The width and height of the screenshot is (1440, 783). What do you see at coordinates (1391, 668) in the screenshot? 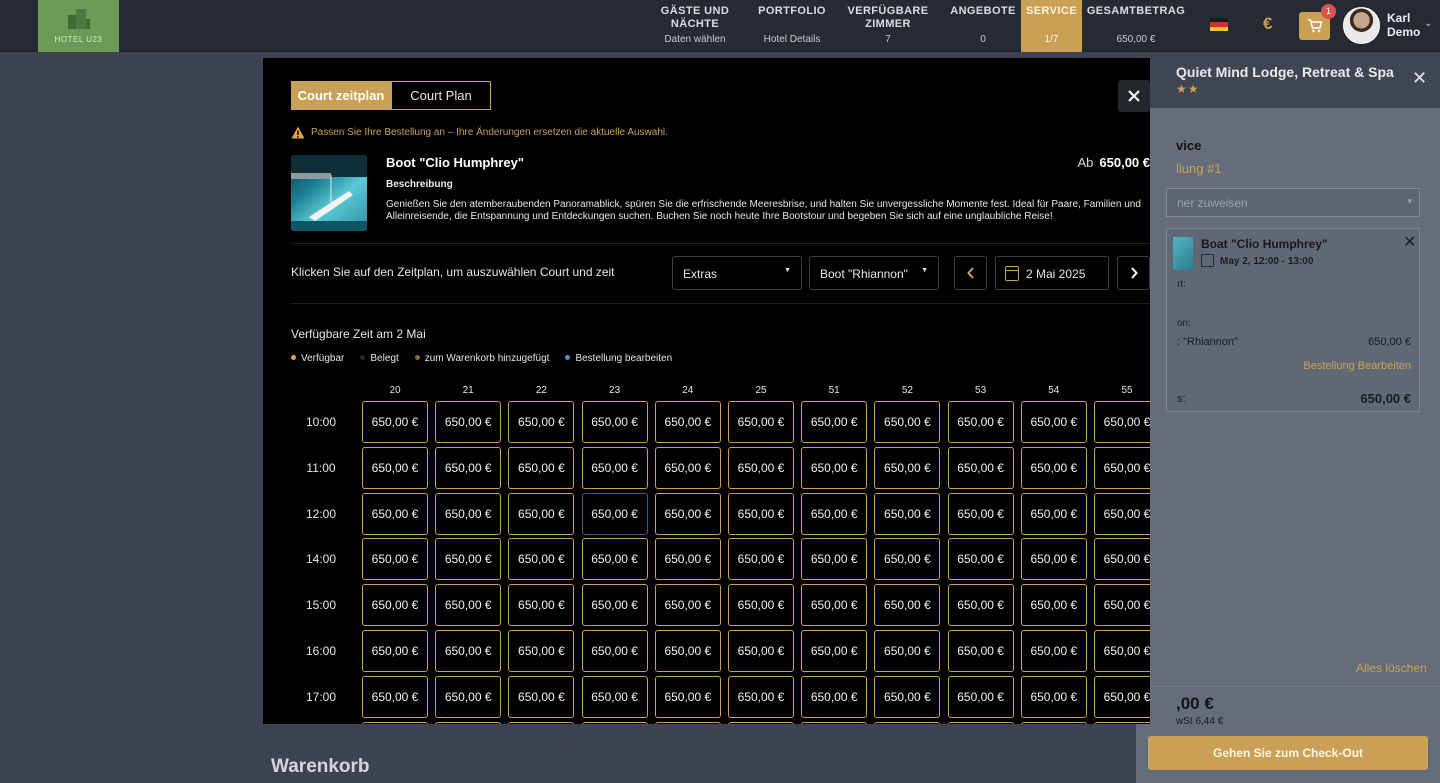
I see `clear-all-link: Alles löschen` at bounding box center [1391, 668].